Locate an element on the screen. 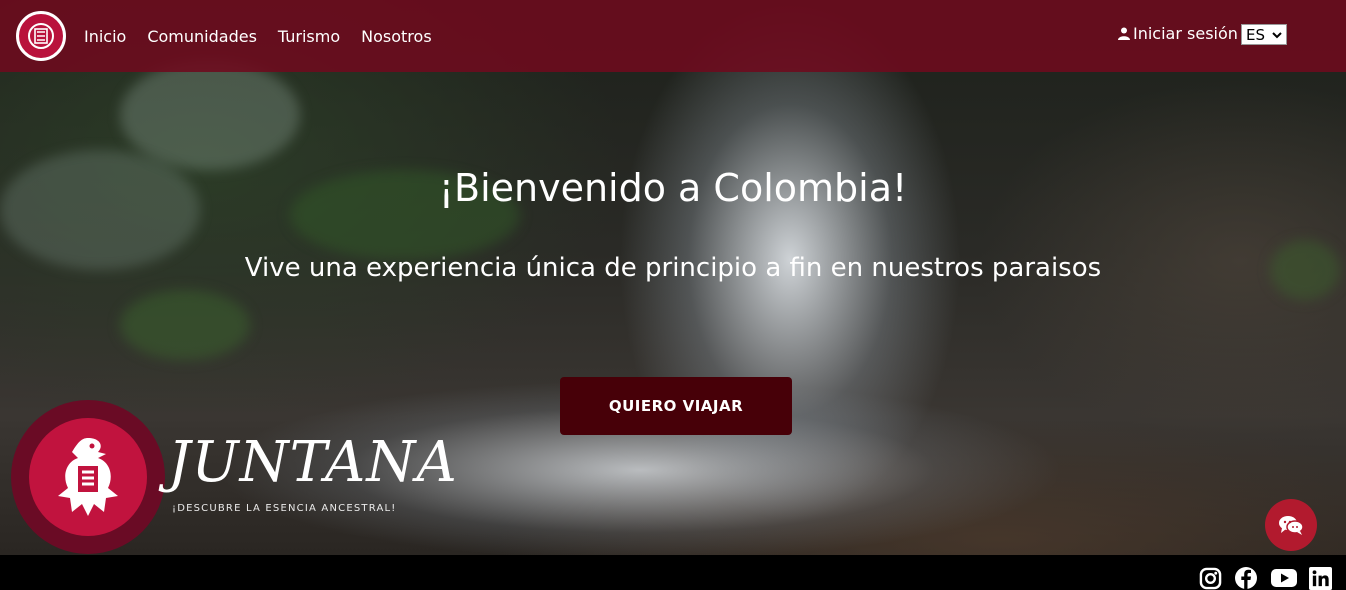  main-nav: Inicio Comunidades Turismo Nosotros is located at coordinates (258, 36).